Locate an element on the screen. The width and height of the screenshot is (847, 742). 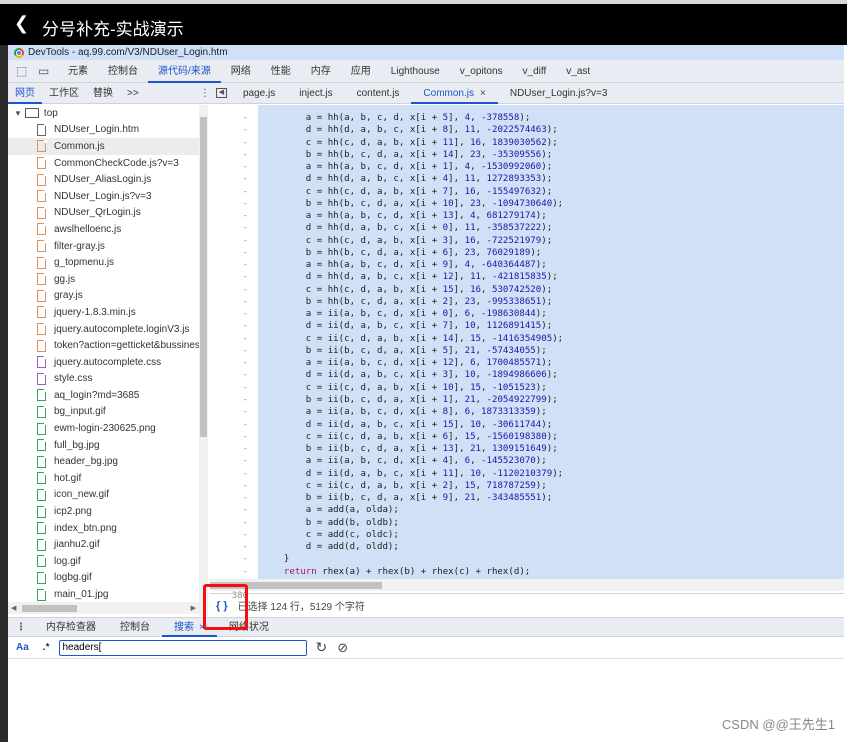
file-item: NDUser_AliasLogin.js is located at coordinates (108, 179).